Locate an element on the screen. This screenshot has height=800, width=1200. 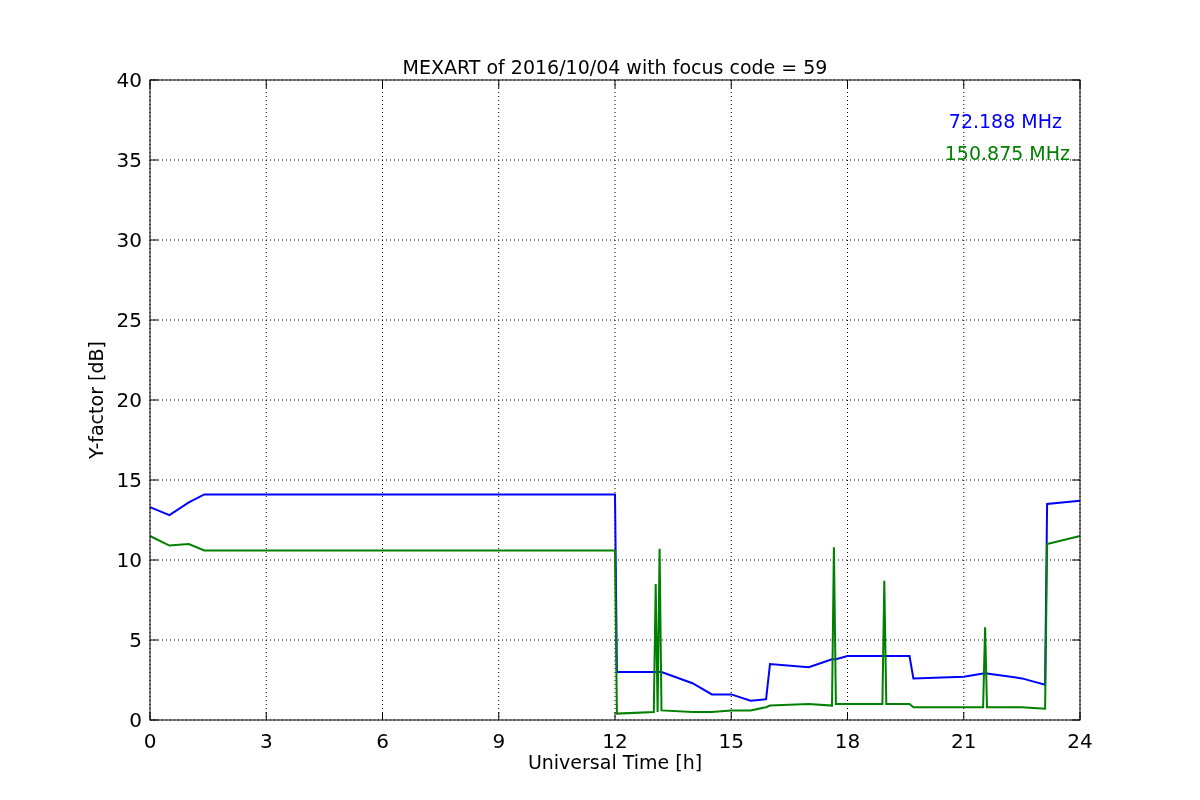
chart-title: MEXART of 2016/10/04 with focus code = 59 is located at coordinates (615, 67).